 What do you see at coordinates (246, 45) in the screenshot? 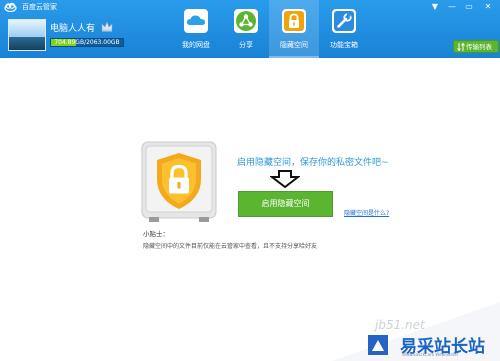
I see `tab-share-label: 分享` at bounding box center [246, 45].